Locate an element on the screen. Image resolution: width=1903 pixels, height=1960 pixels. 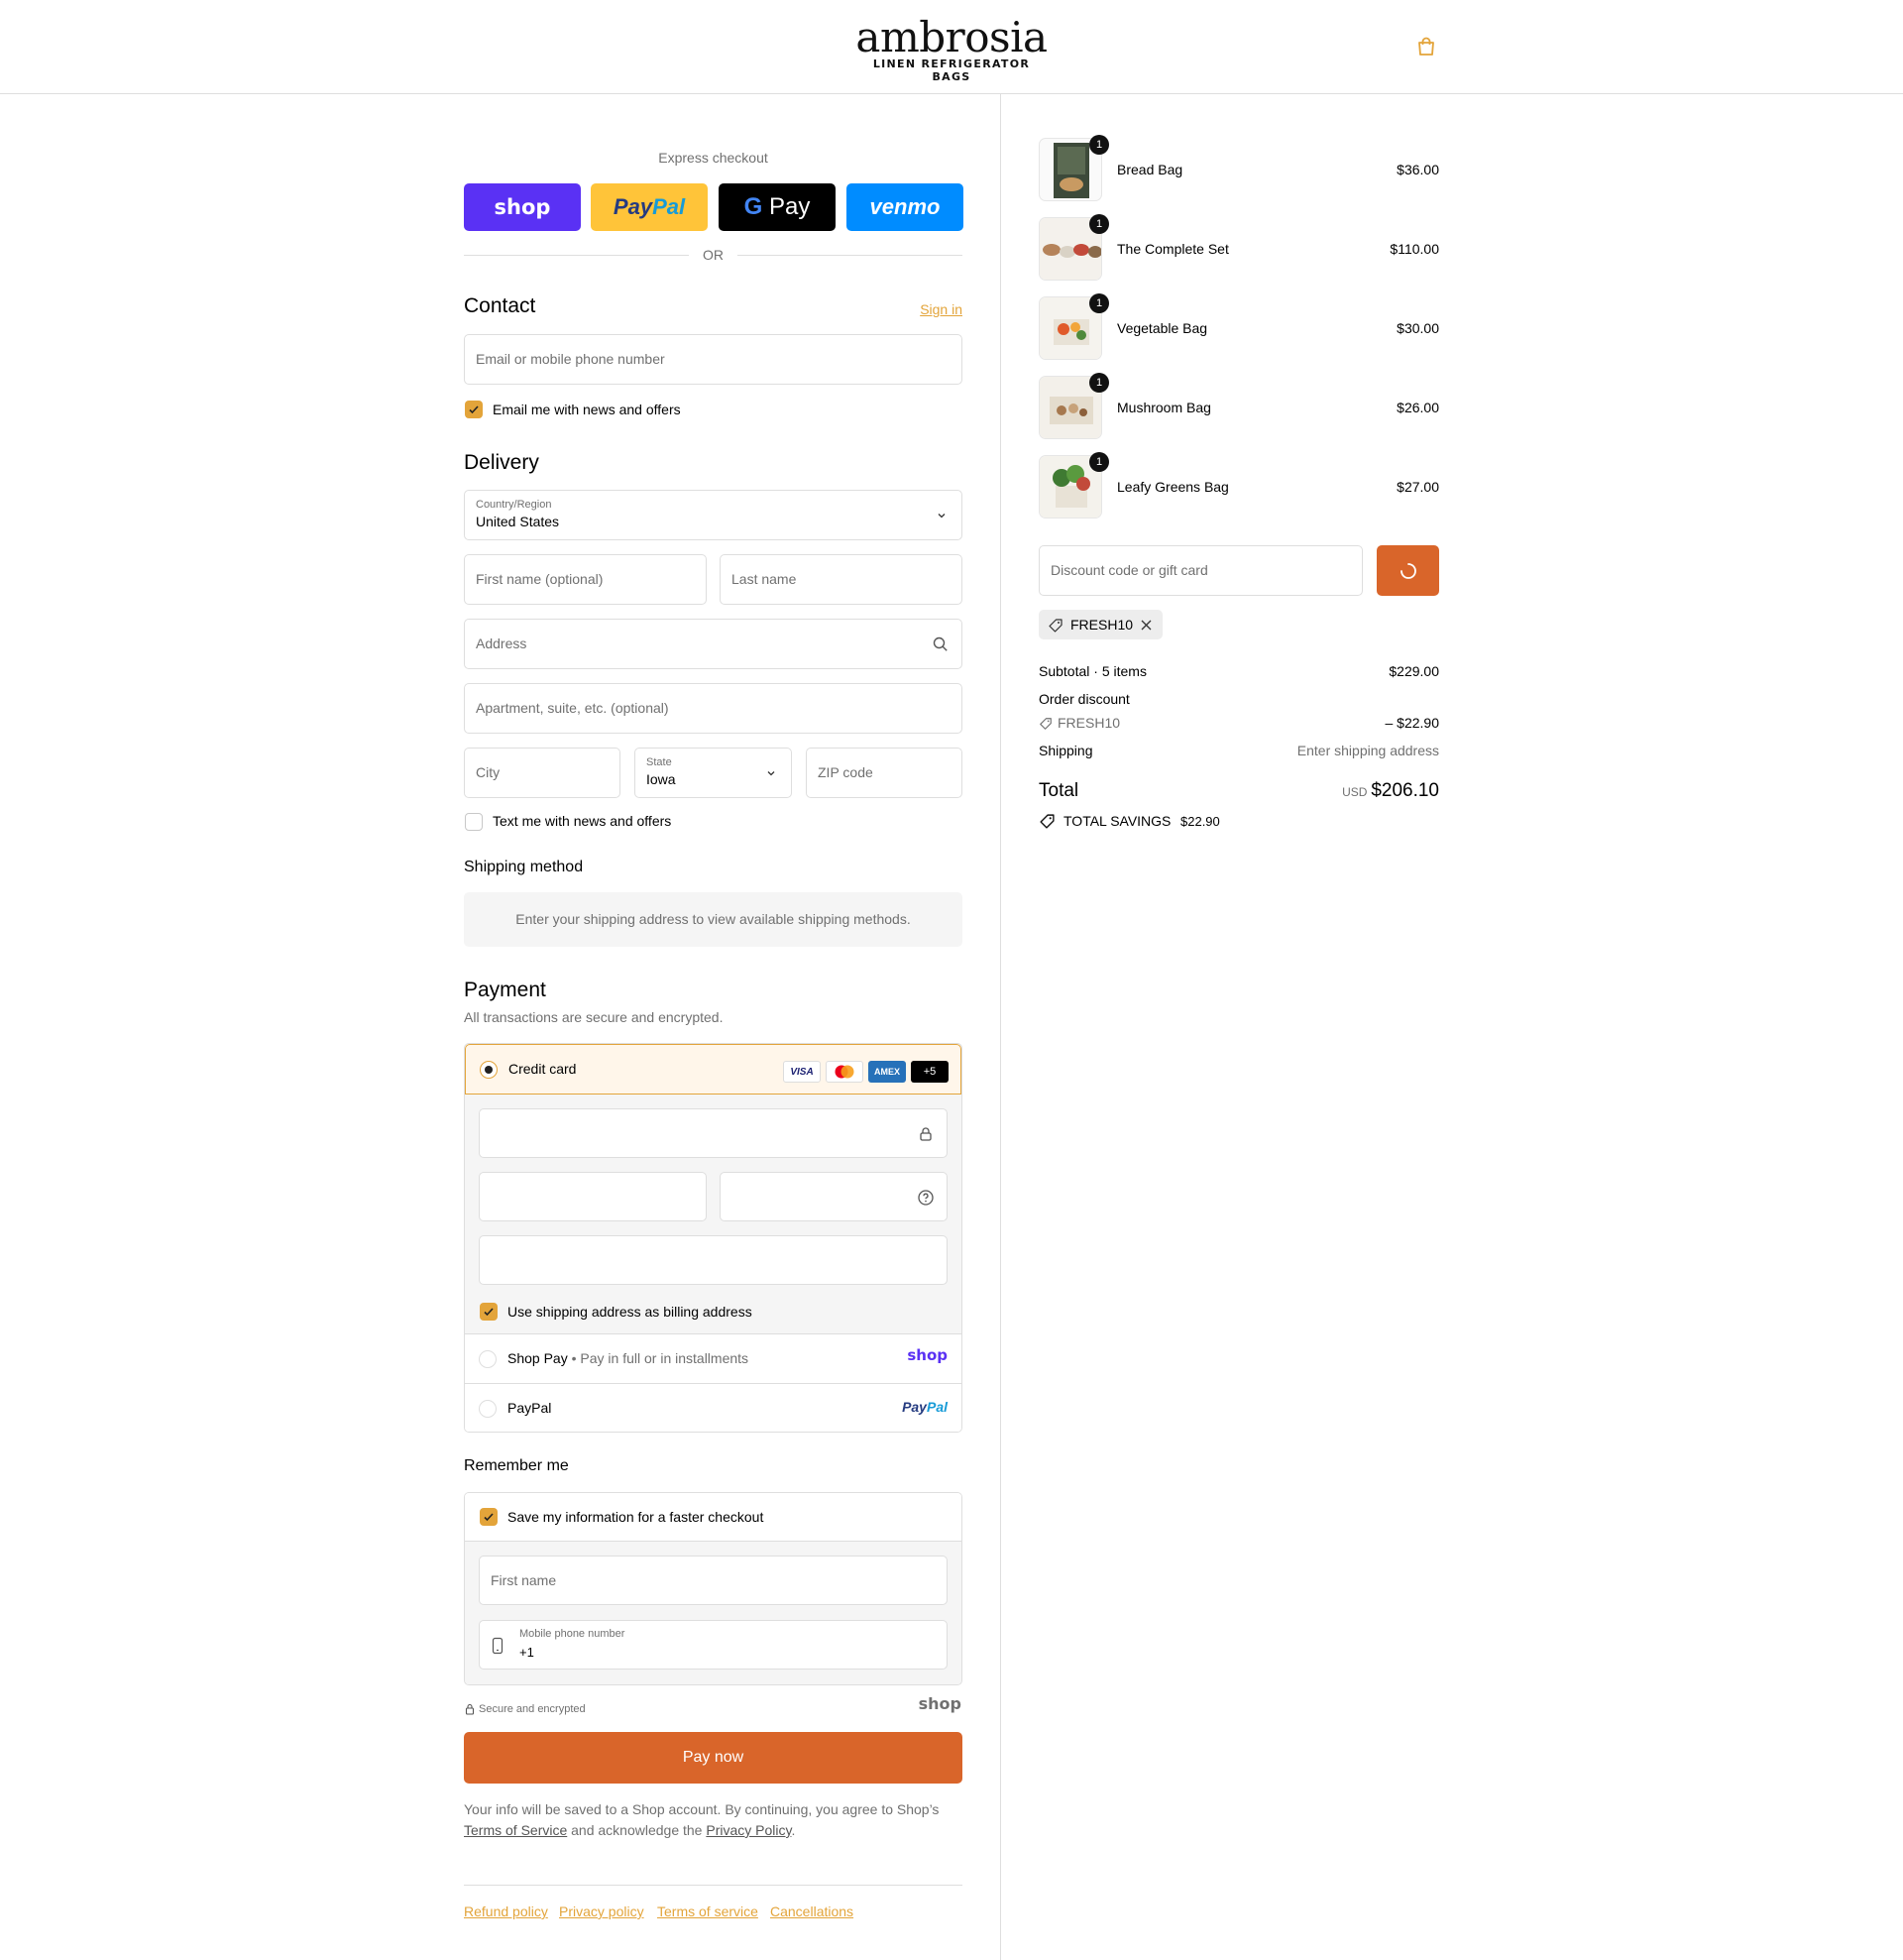
save-info-checkbox is located at coordinates (489, 1517).